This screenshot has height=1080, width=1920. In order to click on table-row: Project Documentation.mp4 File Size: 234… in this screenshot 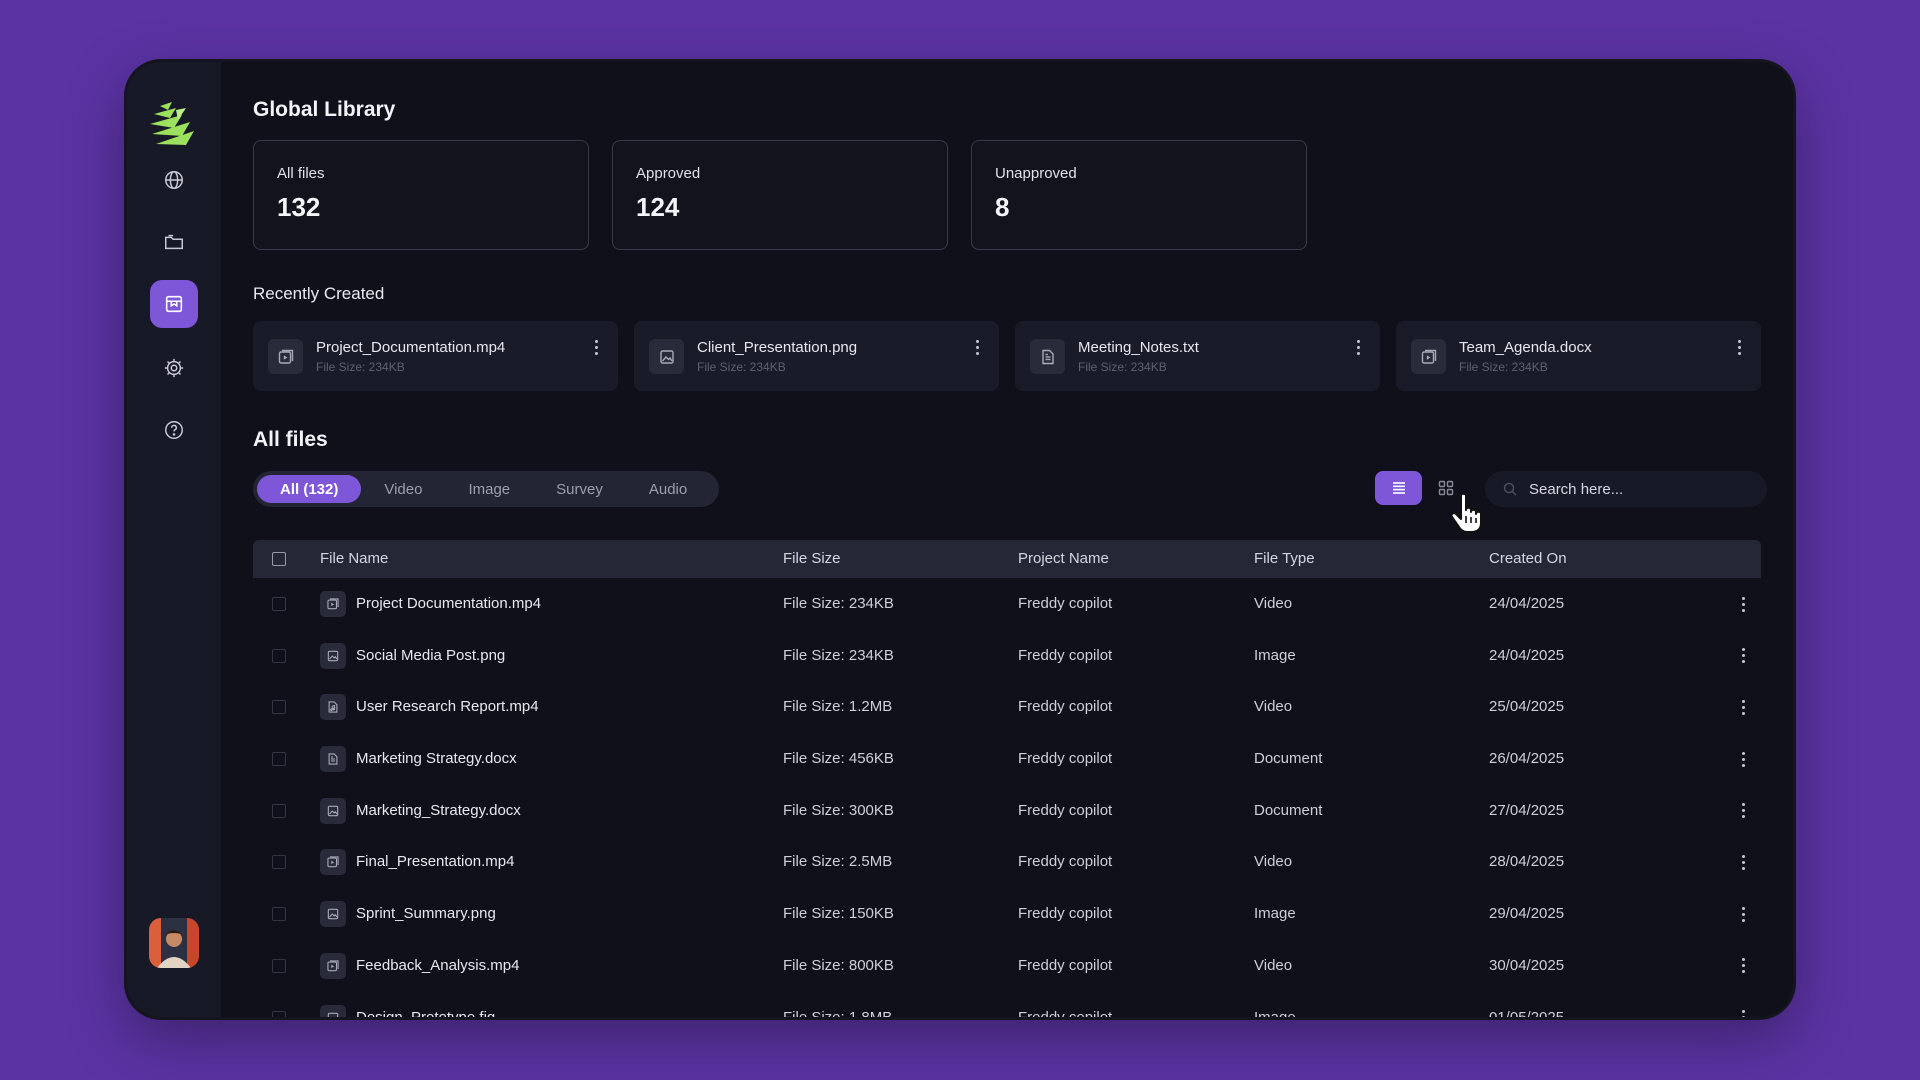, I will do `click(1007, 604)`.